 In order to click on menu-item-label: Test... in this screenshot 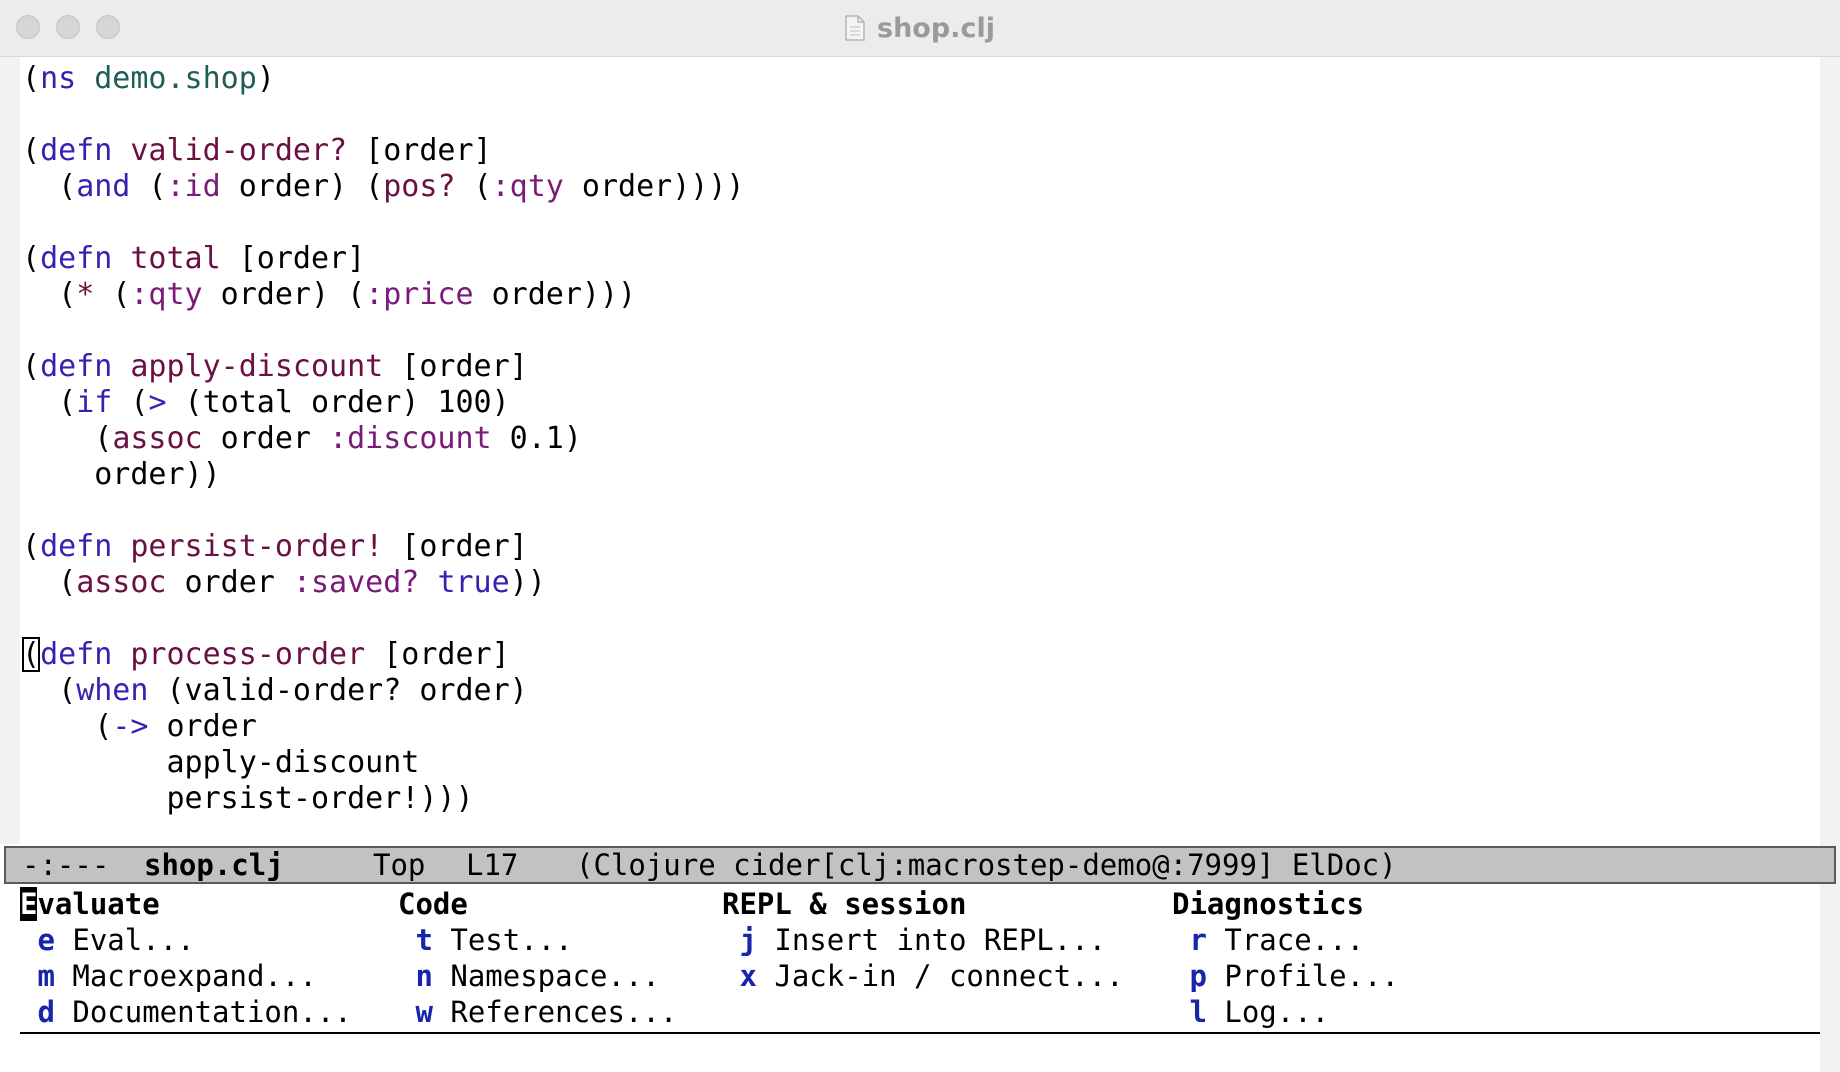, I will do `click(502, 940)`.